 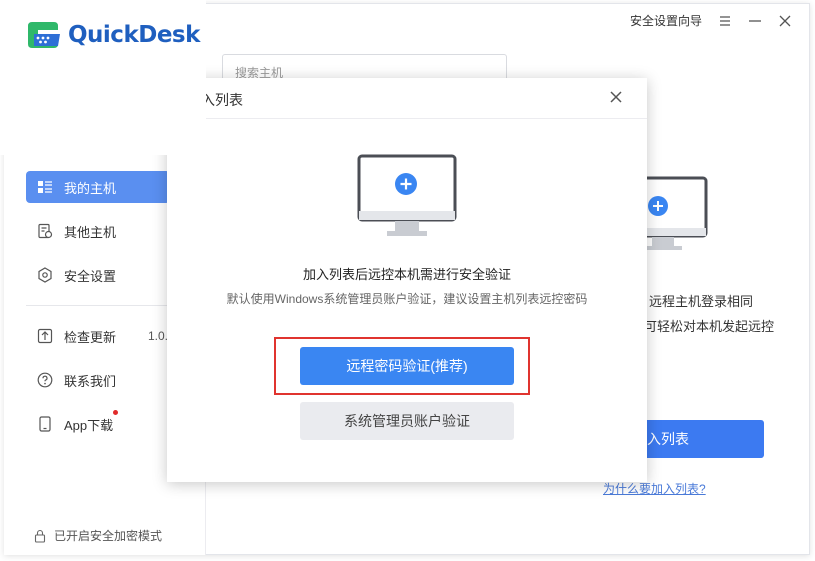 I want to click on logo-panel: QuickDesk, so click(x=103, y=77).